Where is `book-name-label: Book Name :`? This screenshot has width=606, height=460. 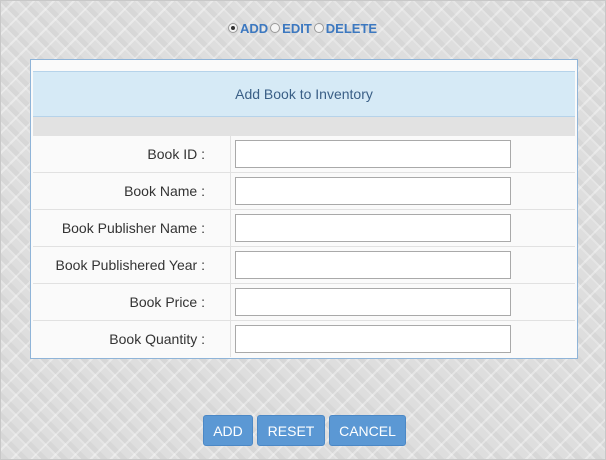 book-name-label: Book Name : is located at coordinates (164, 191).